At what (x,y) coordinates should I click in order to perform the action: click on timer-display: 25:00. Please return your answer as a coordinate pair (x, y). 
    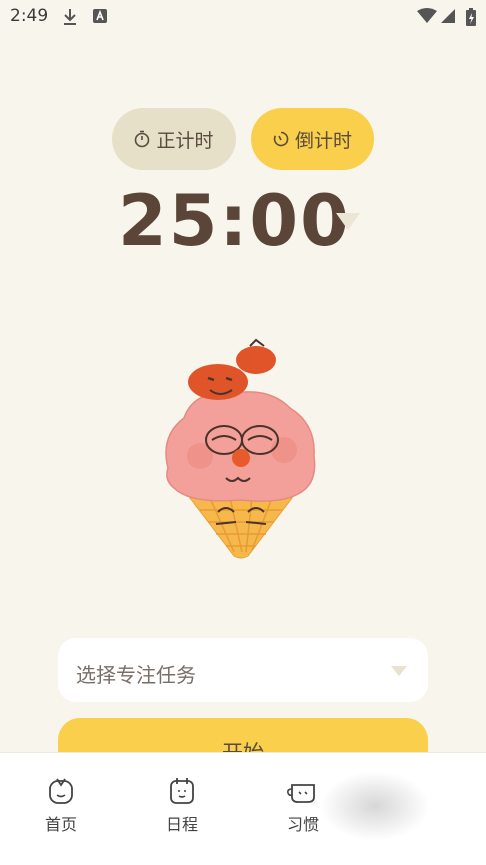
    Looking at the image, I should click on (234, 221).